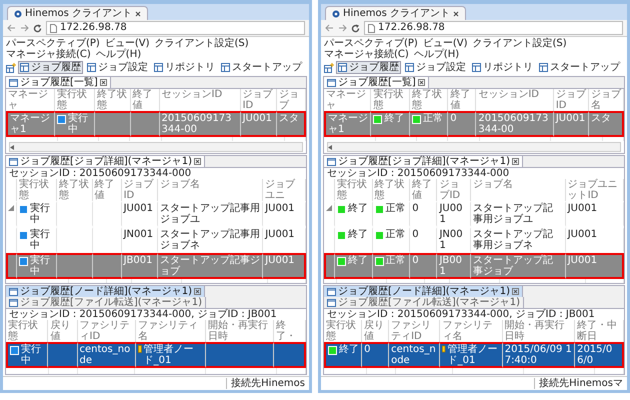  I want to click on table-row: 実行中 JU001 スタートアップ記事用ジョブユ JU001, so click(156, 214).